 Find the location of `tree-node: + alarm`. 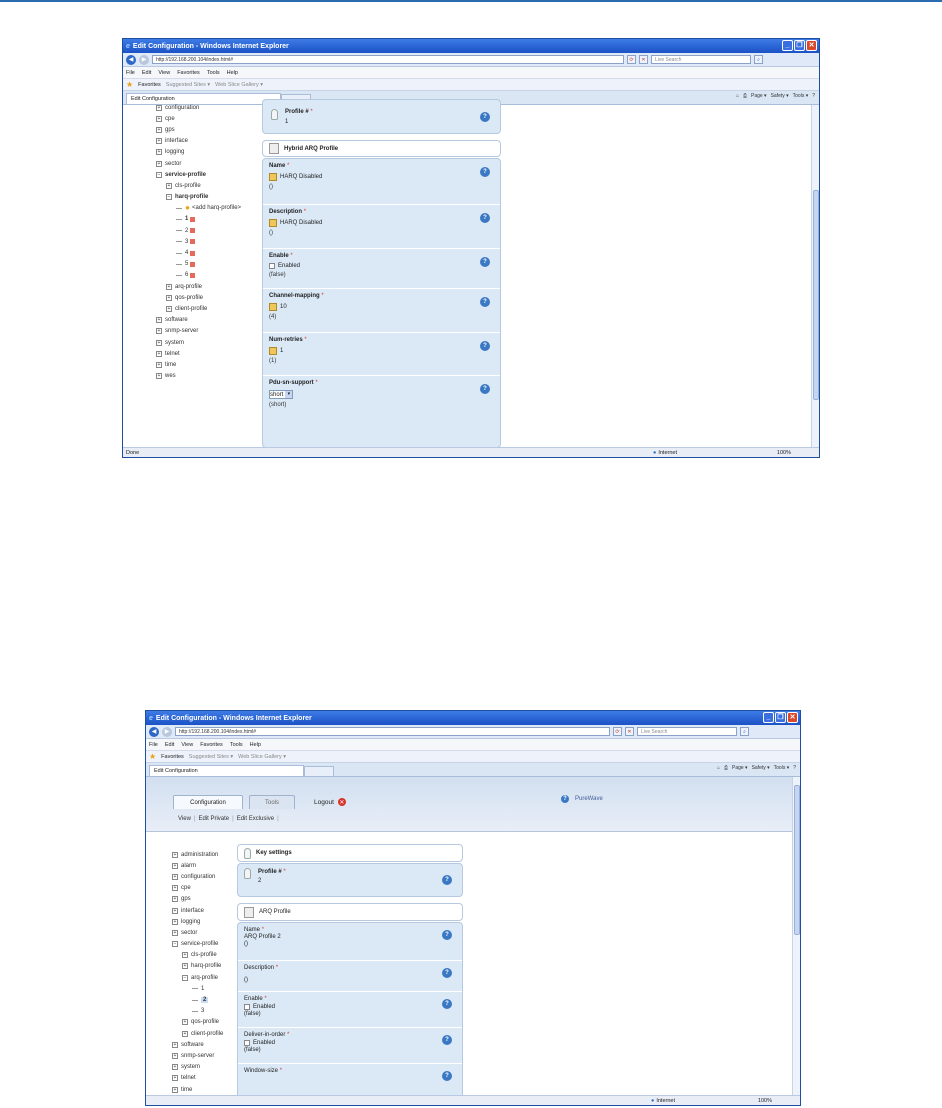

tree-node: + alarm is located at coordinates (197, 865).